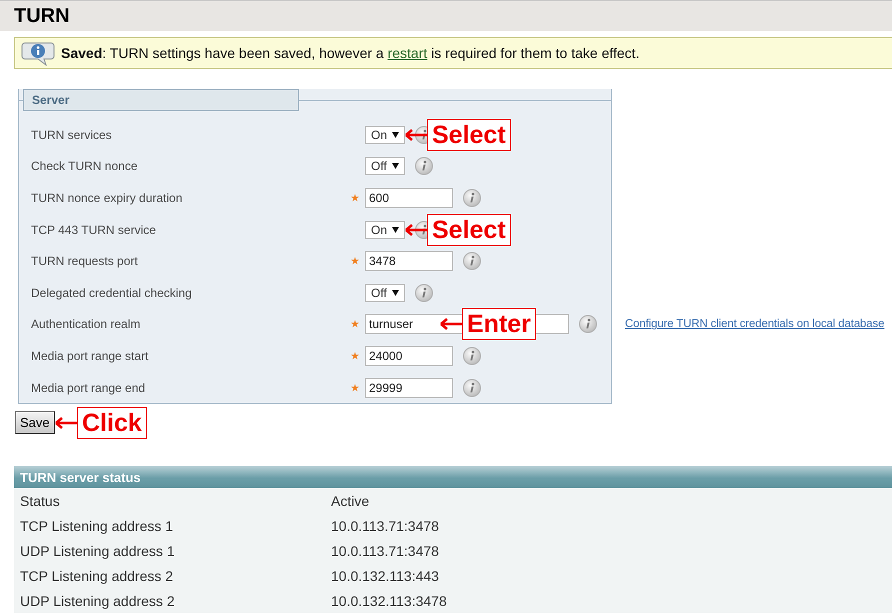  Describe the element at coordinates (107, 197) in the screenshot. I see `field-label: TURN nonce expiry duration` at that location.